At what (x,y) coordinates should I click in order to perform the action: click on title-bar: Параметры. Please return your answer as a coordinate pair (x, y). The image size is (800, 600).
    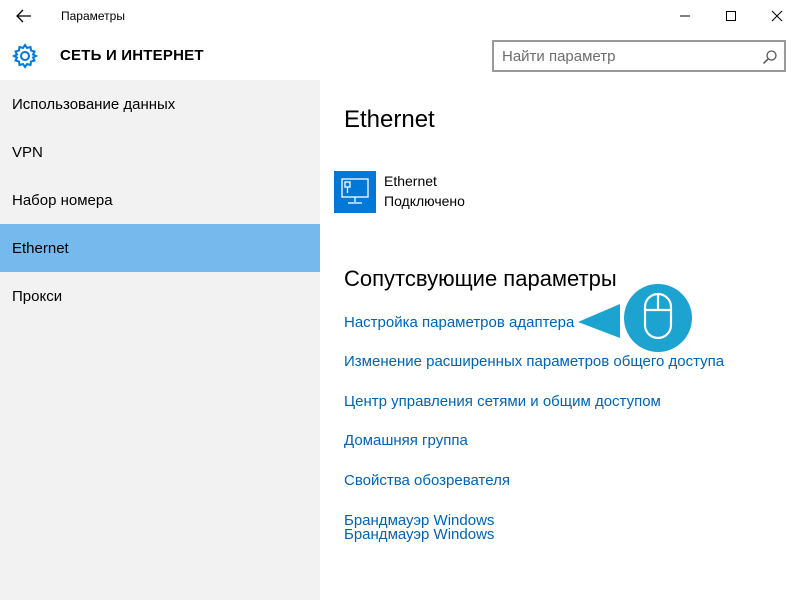
    Looking at the image, I should click on (400, 16).